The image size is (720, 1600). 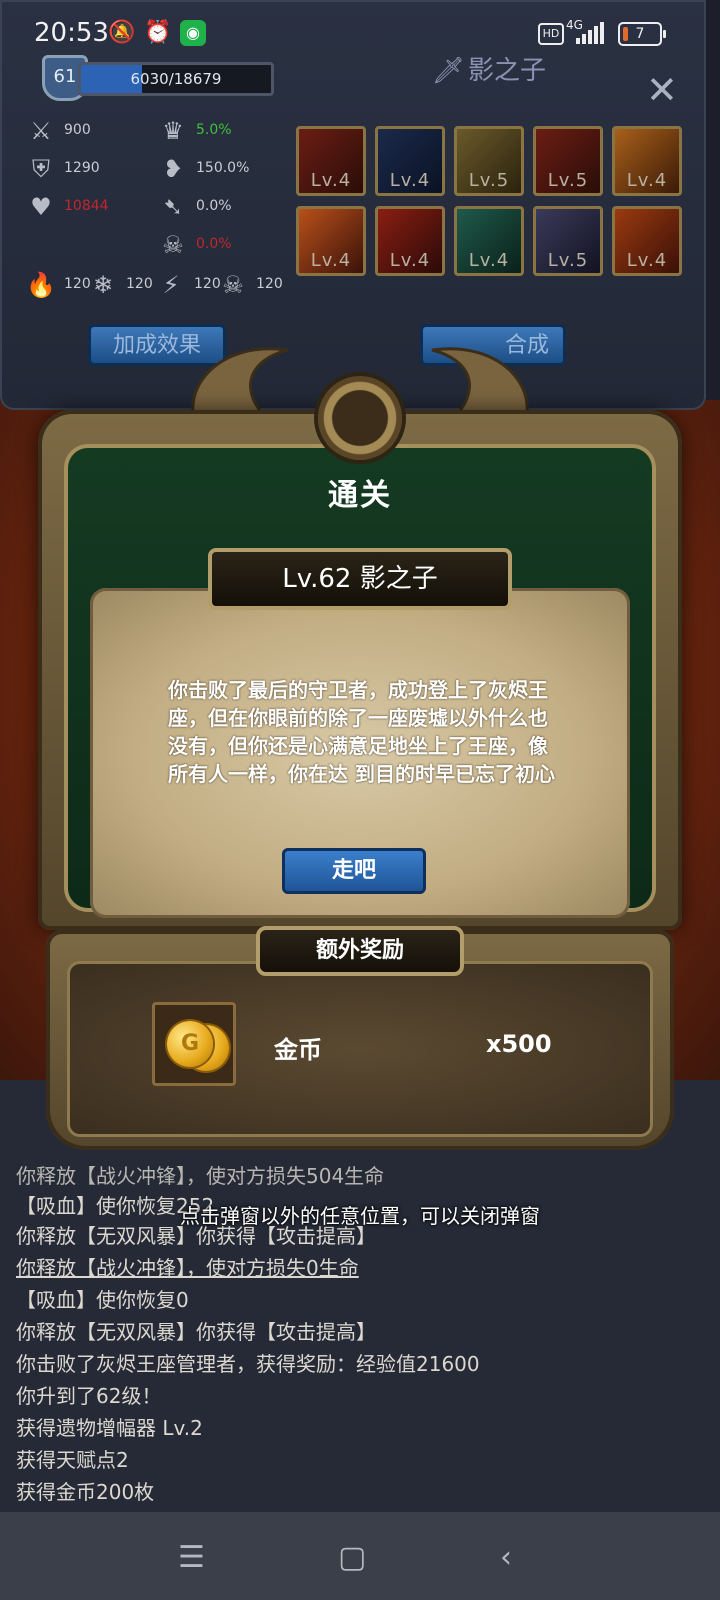 What do you see at coordinates (173, 207) in the screenshot?
I see `boot-icon: ➷` at bounding box center [173, 207].